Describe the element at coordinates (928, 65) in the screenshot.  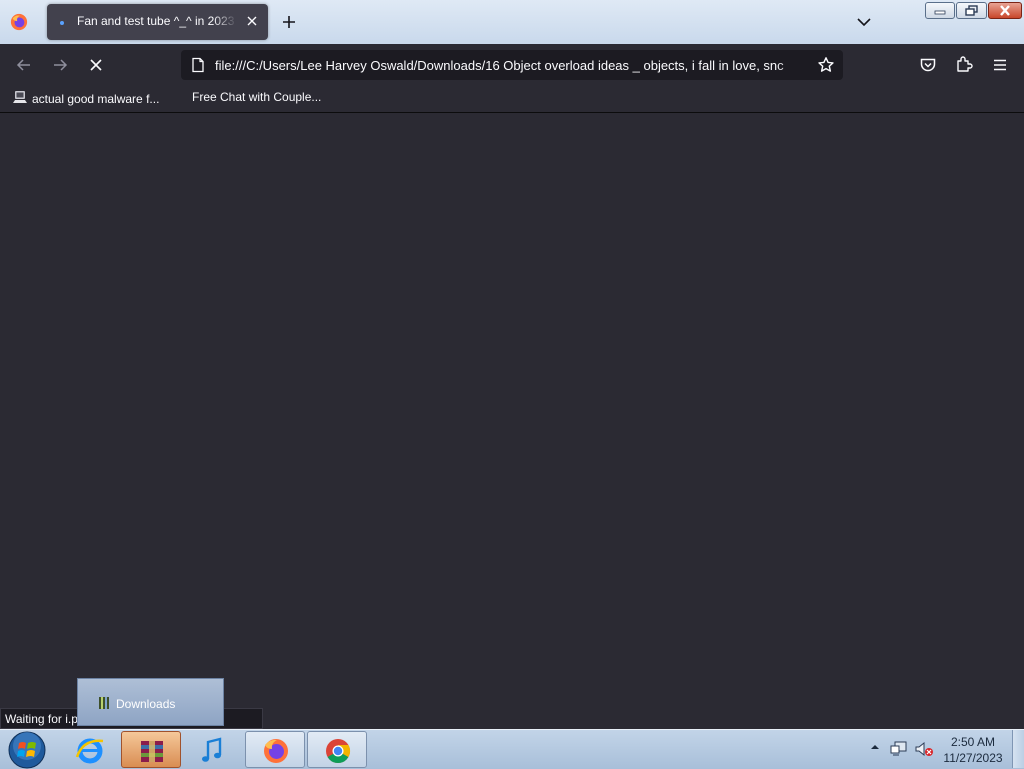
I see `pocket-icon` at that location.